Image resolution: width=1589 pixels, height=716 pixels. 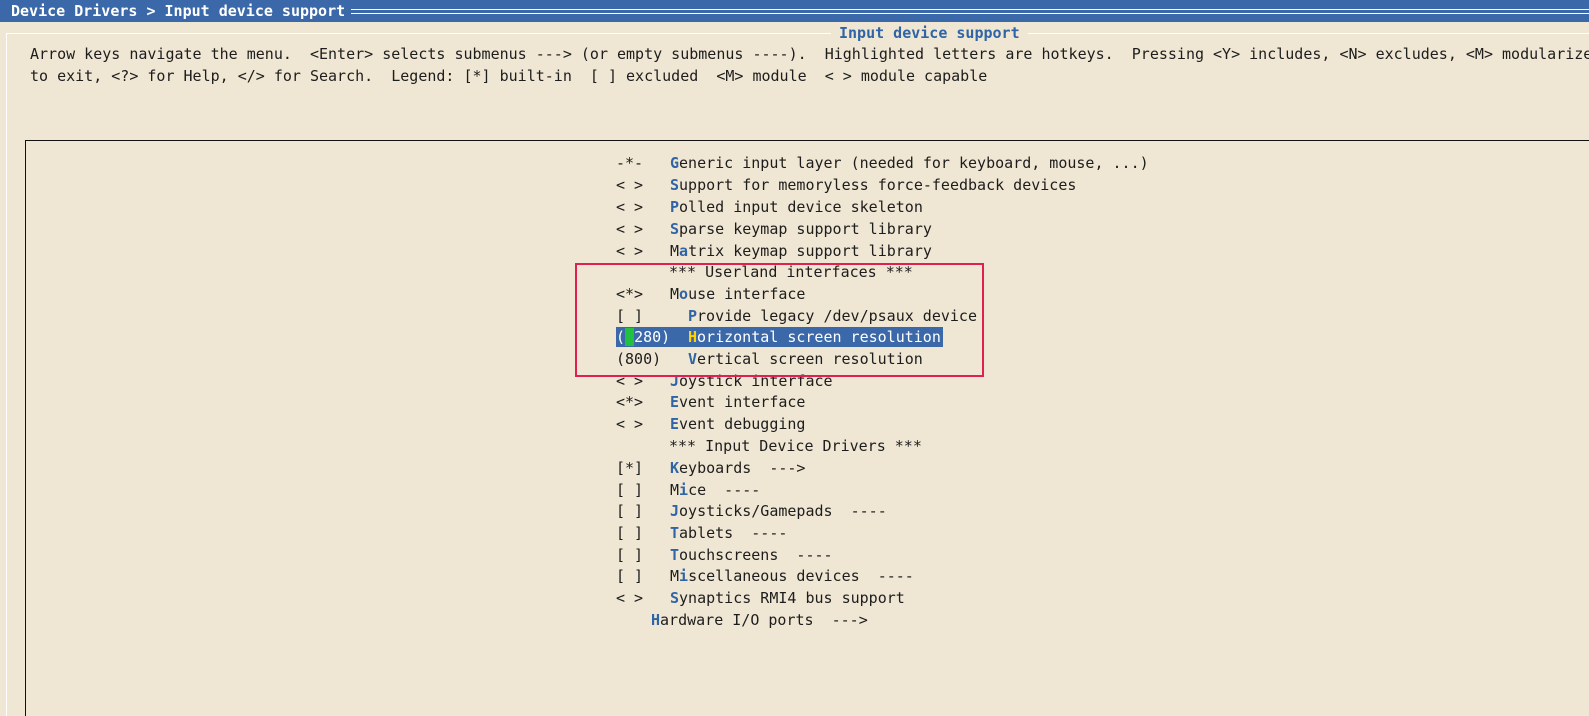 I want to click on menu-item-matrix-keymap: < > Matrix keymap support library, so click(x=774, y=251).